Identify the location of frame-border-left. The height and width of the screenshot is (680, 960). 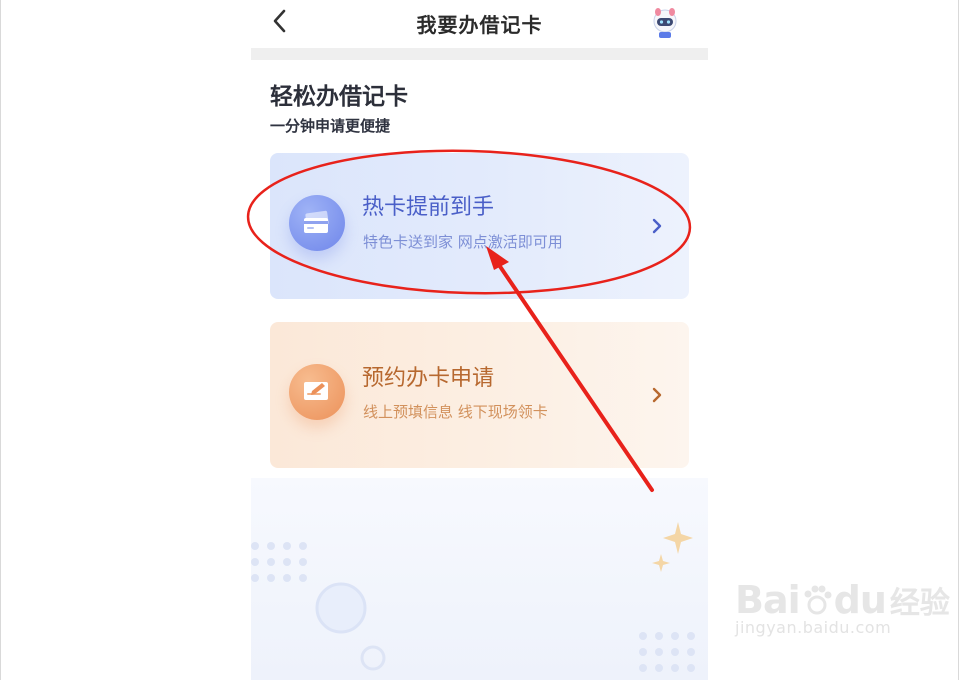
(0, 340).